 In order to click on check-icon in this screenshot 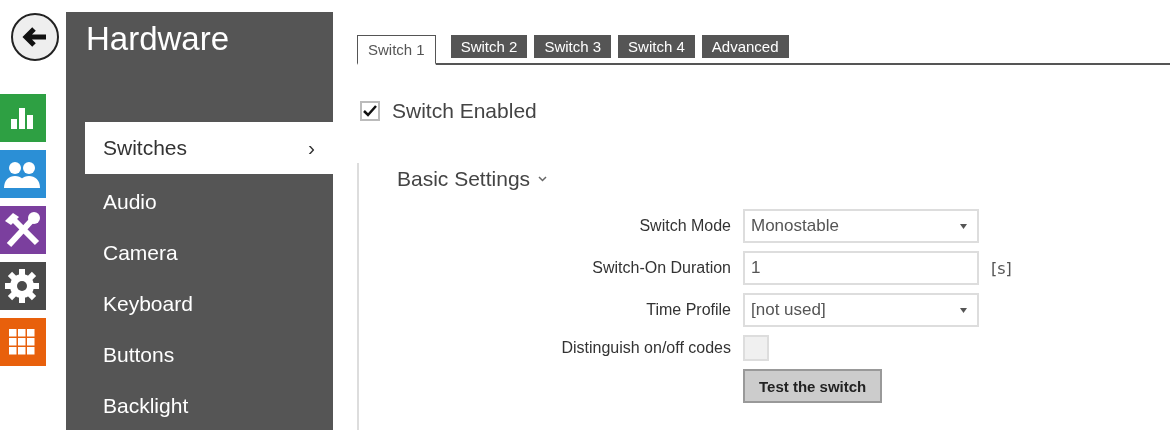, I will do `click(370, 111)`.